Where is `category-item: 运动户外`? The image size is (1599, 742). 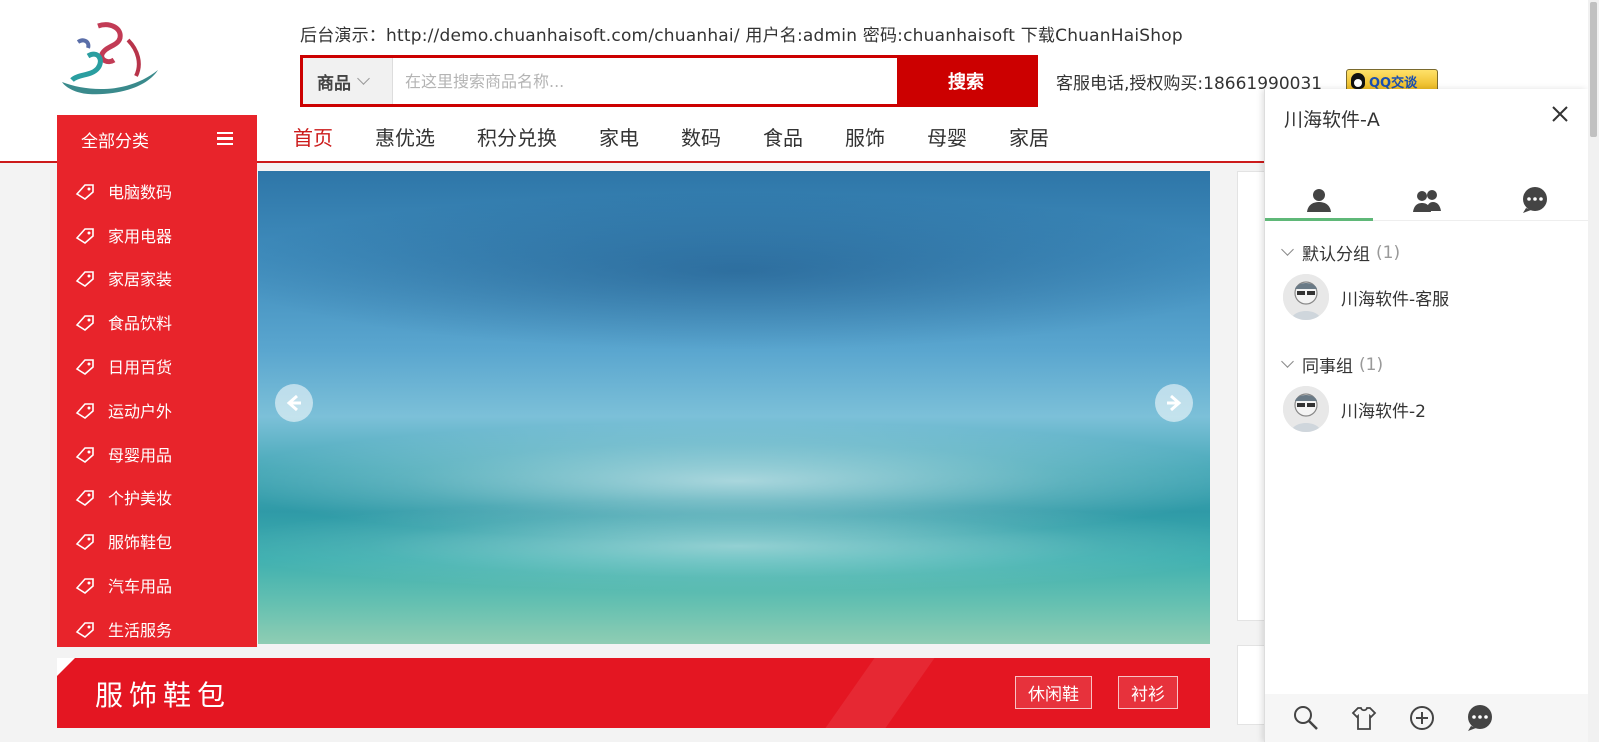
category-item: 运动户外 is located at coordinates (157, 410).